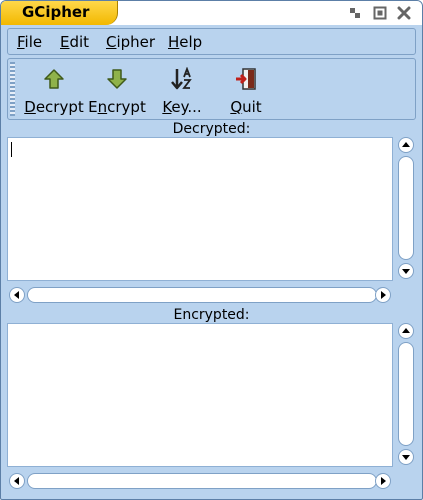 Image resolution: width=423 pixels, height=500 pixels. What do you see at coordinates (355, 13) in the screenshot?
I see `minimize-icon` at bounding box center [355, 13].